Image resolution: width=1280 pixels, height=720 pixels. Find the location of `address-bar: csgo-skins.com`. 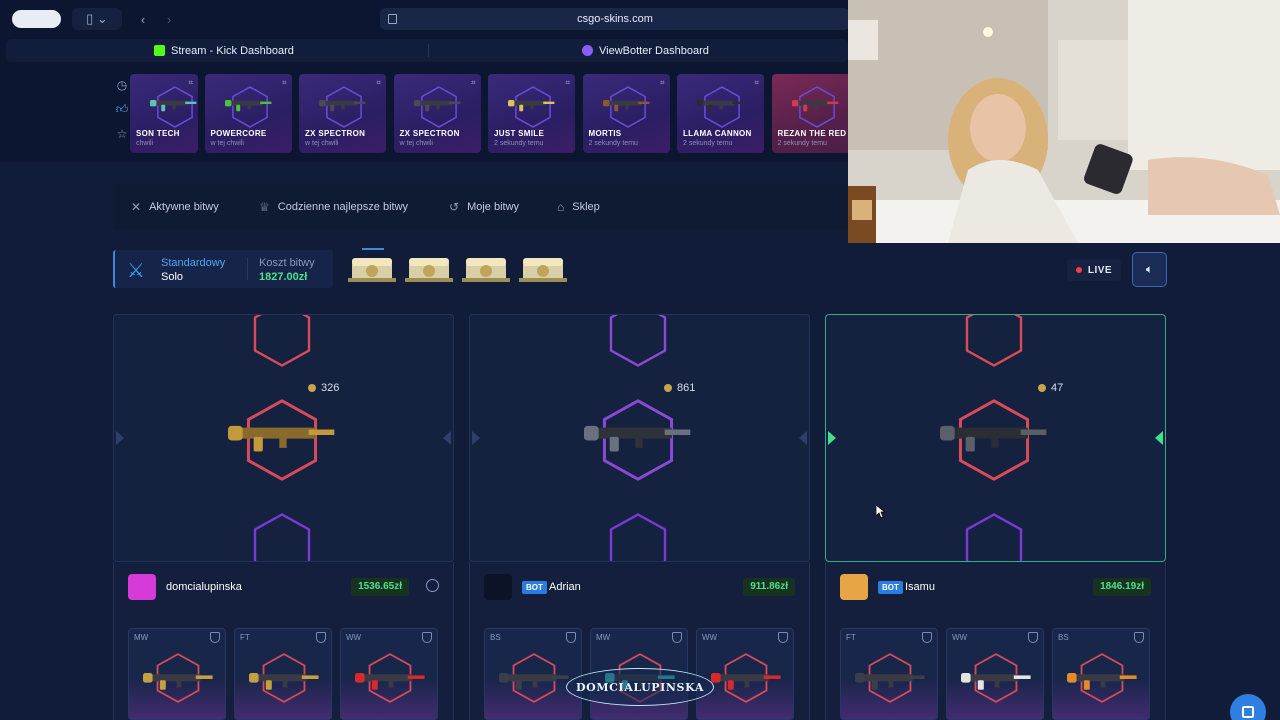

address-bar: csgo-skins.com is located at coordinates (615, 19).